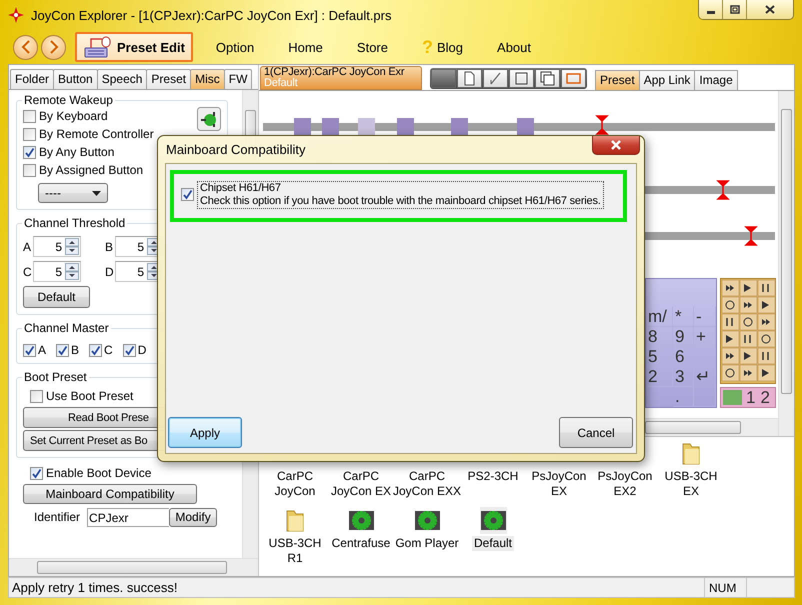 The image size is (802, 605). I want to click on tab: Misc, so click(207, 79).